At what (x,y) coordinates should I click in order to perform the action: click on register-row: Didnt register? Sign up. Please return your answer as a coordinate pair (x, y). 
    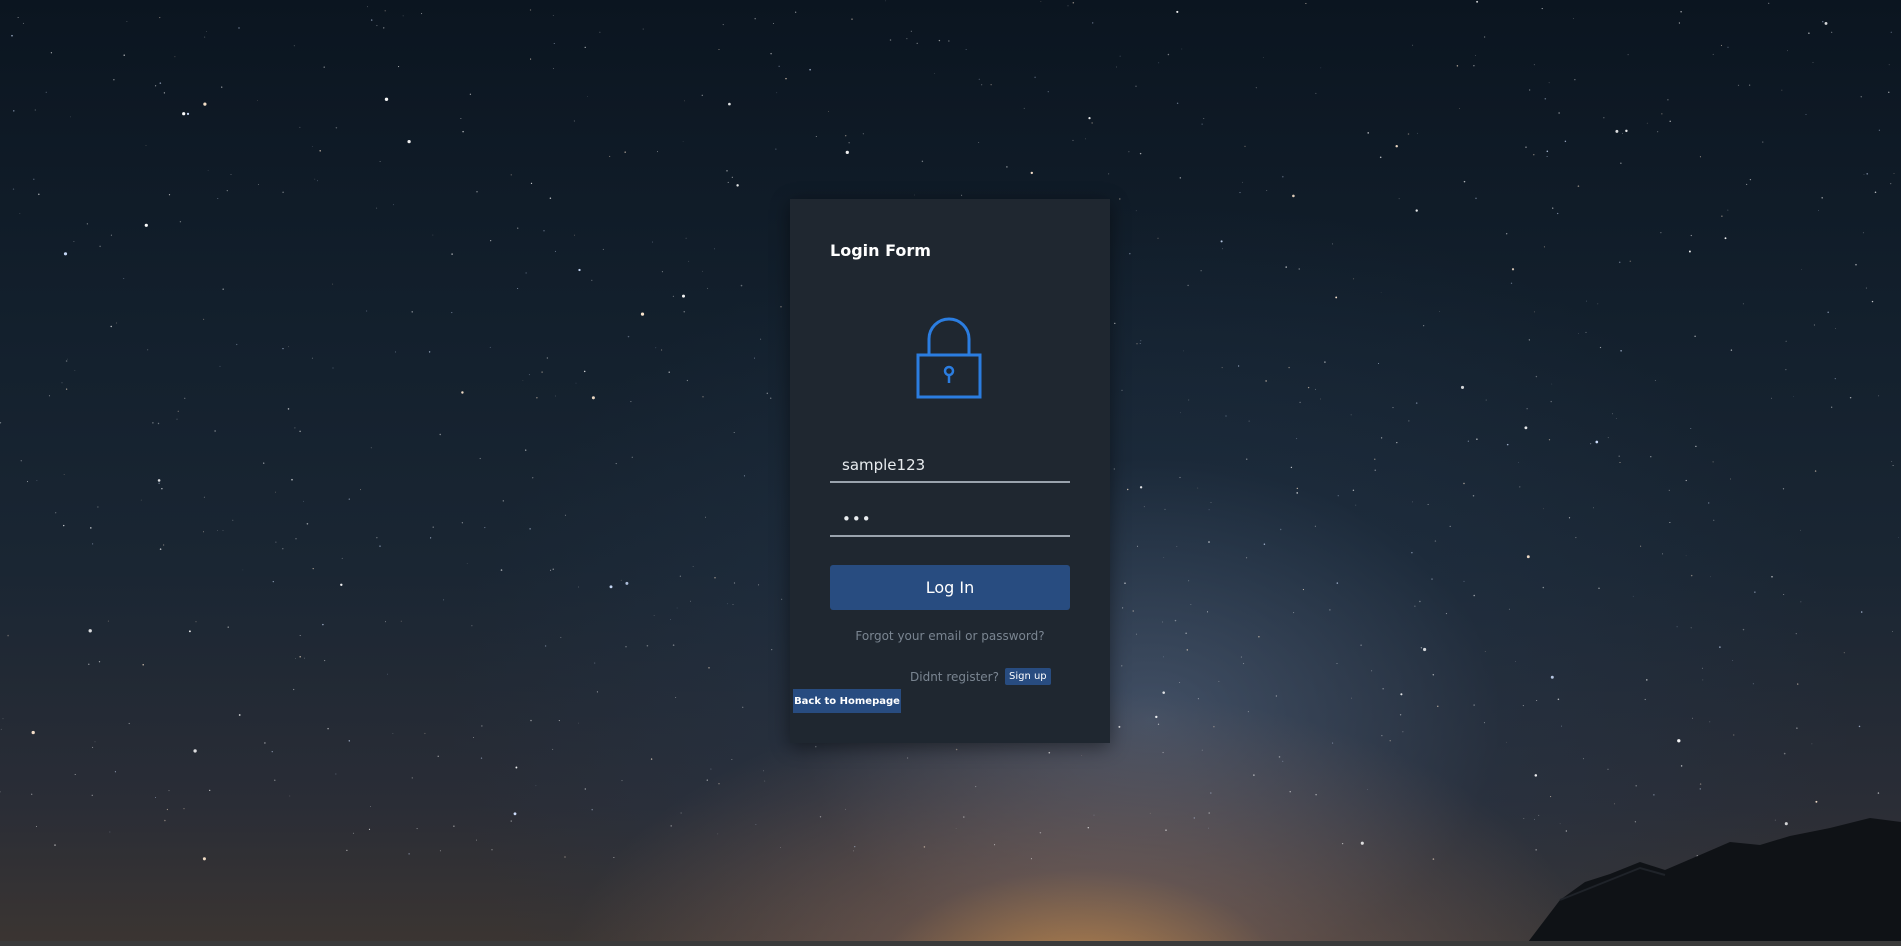
    Looking at the image, I should click on (980, 676).